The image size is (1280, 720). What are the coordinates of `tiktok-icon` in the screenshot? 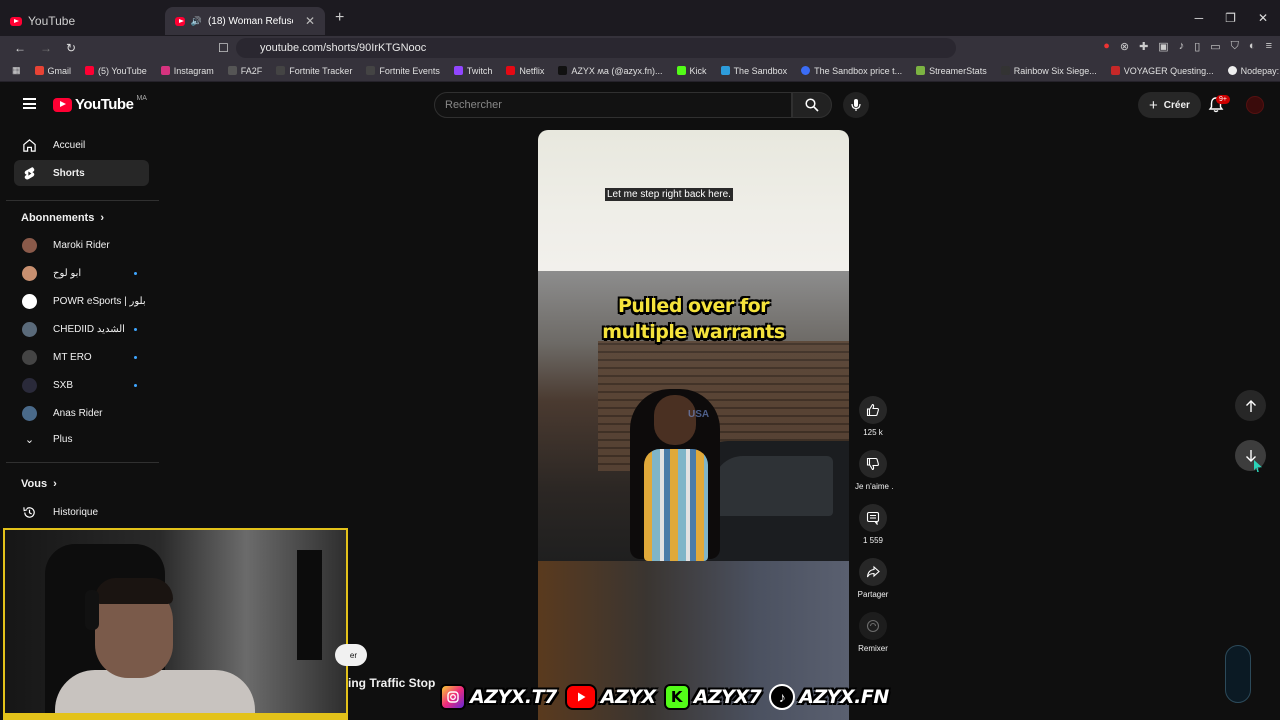 It's located at (563, 70).